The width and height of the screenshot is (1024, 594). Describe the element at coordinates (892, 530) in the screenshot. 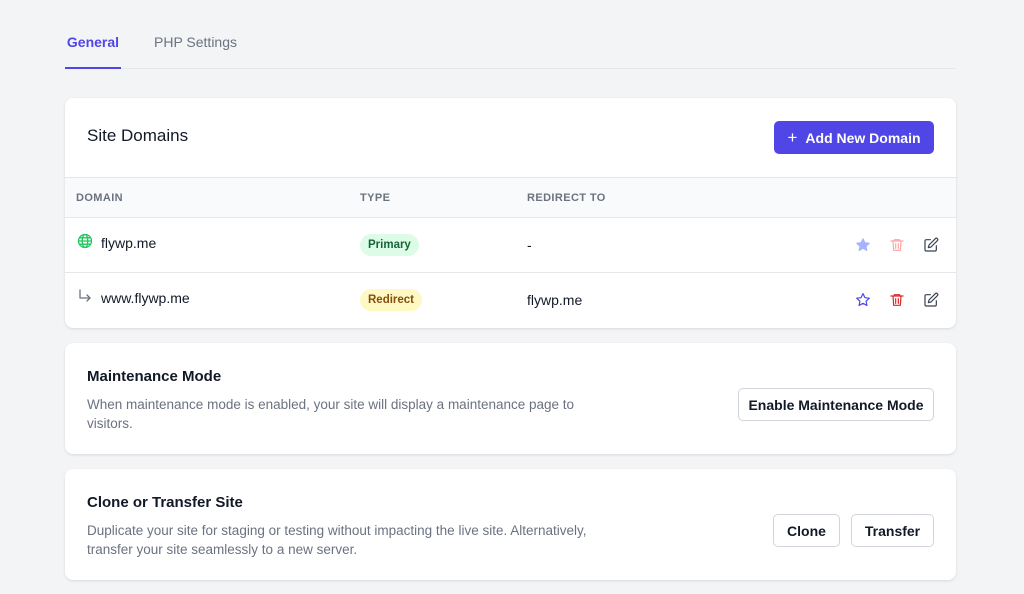

I see `transfer-button: Transfer` at that location.